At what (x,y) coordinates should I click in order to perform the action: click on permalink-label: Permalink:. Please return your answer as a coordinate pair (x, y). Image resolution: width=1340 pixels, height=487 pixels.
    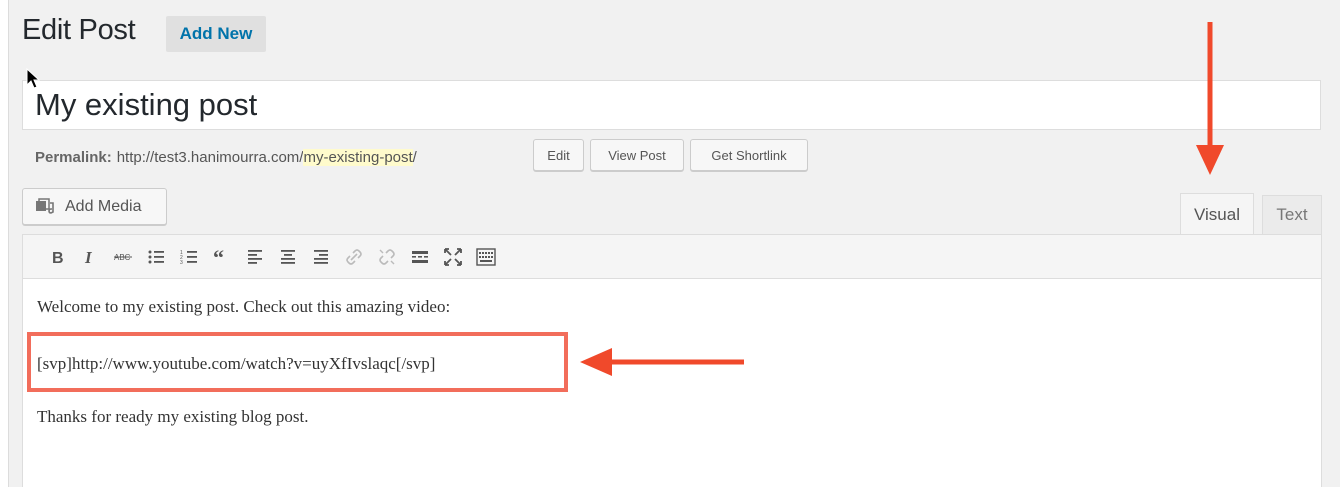
    Looking at the image, I should click on (73, 157).